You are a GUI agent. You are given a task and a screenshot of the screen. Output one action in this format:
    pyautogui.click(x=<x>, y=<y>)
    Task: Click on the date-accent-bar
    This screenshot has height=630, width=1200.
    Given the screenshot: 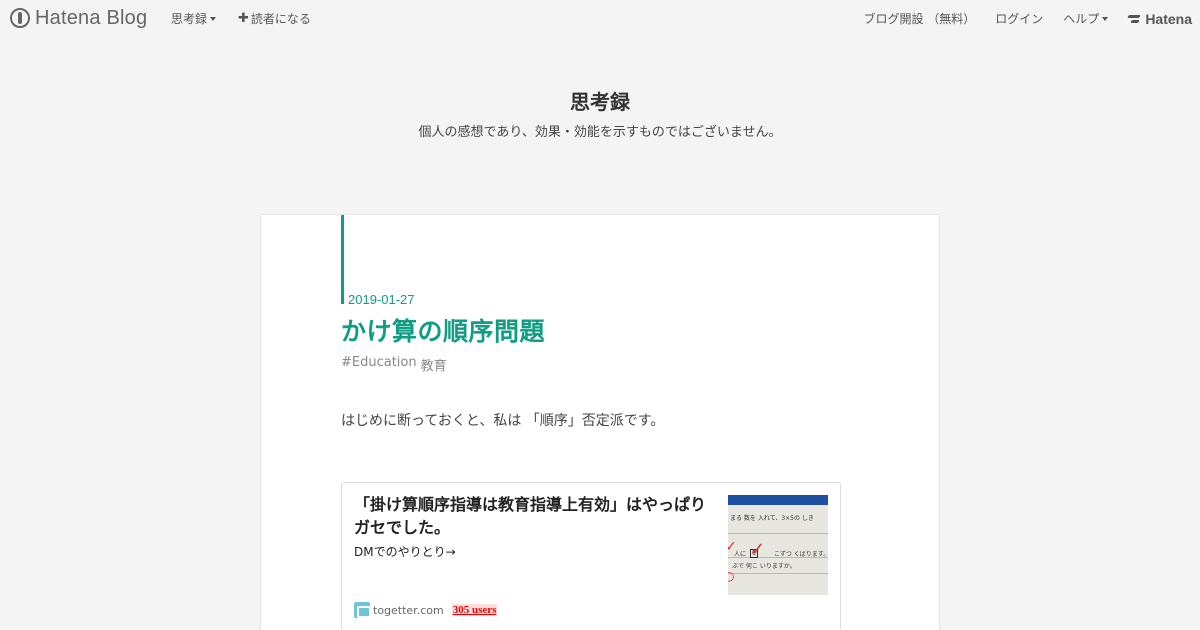 What is the action you would take?
    pyautogui.click(x=342, y=259)
    